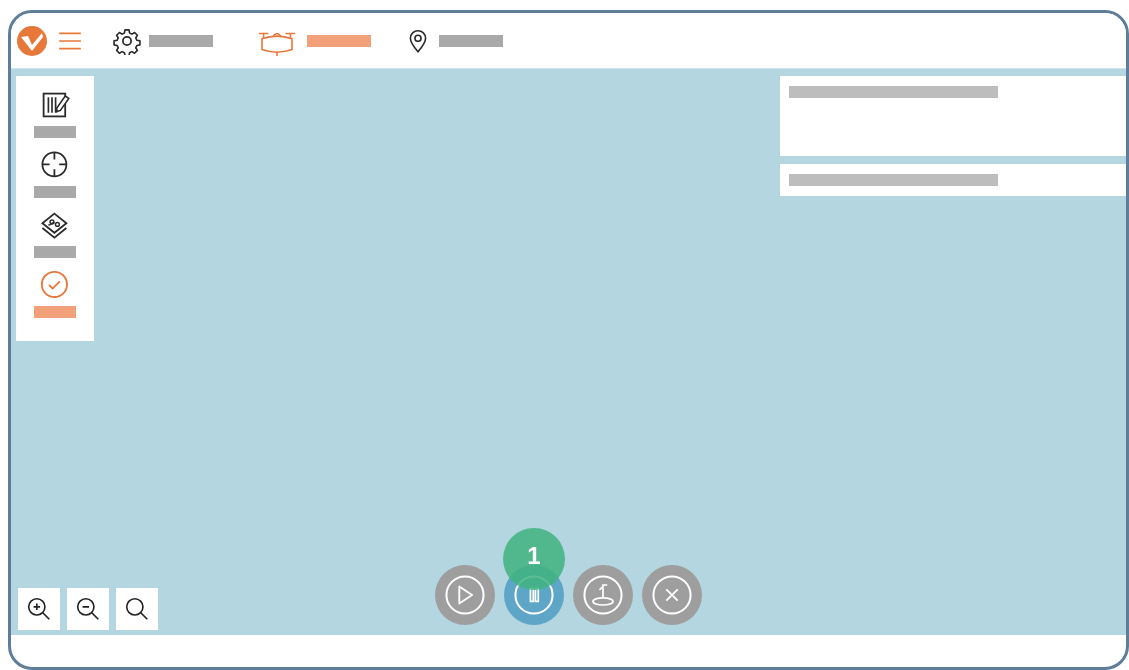  What do you see at coordinates (55, 105) in the screenshot?
I see `clipboard-pencil-icon` at bounding box center [55, 105].